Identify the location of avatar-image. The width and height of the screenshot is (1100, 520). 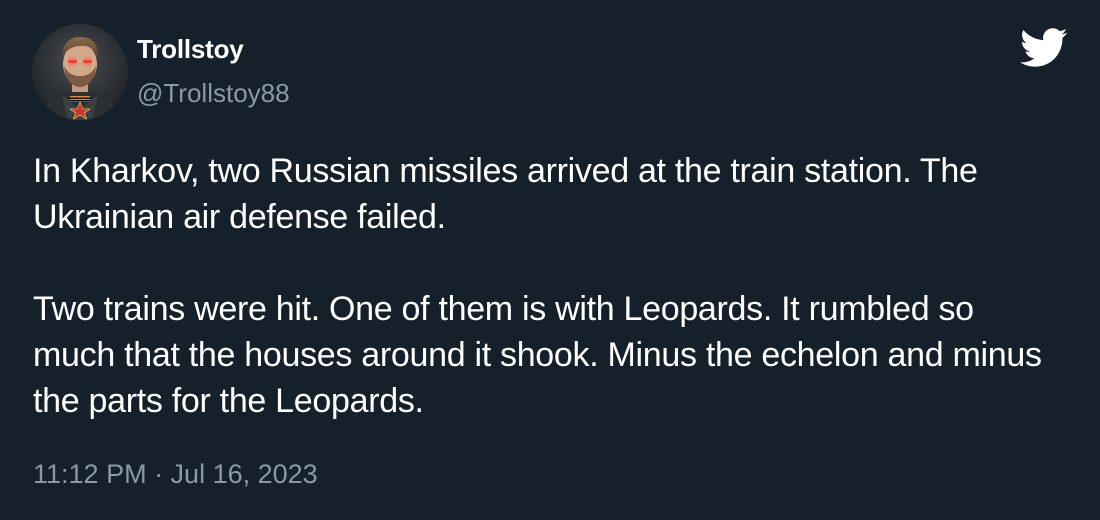
(80, 72).